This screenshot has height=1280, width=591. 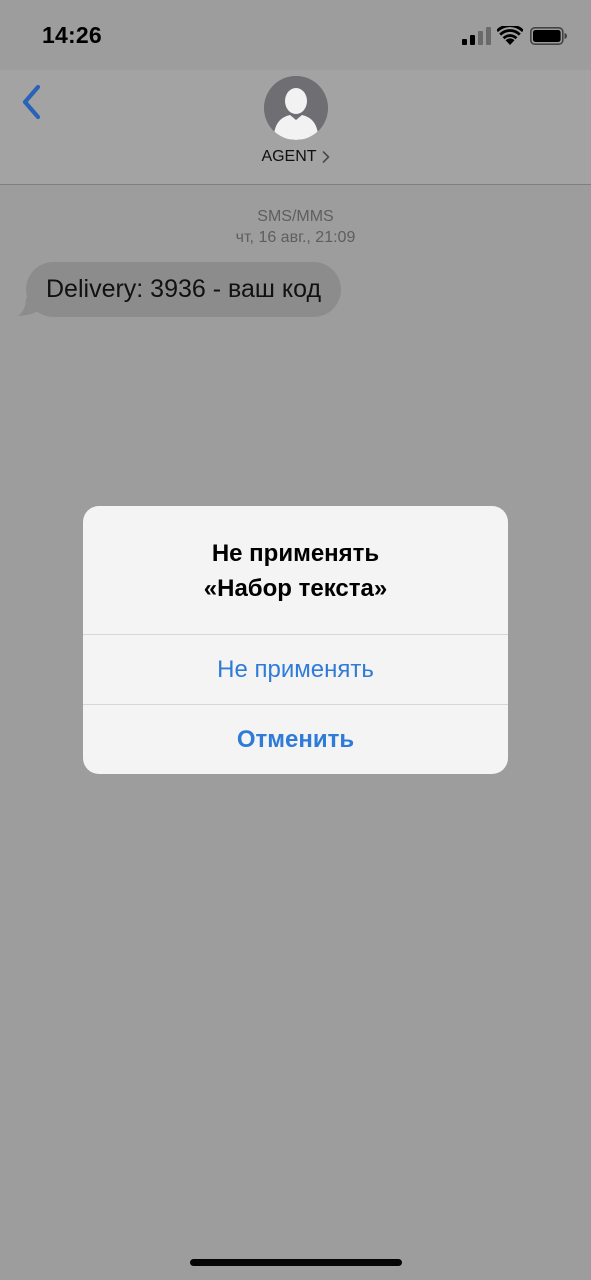 What do you see at coordinates (289, 156) in the screenshot?
I see `contact-name: AGENT` at bounding box center [289, 156].